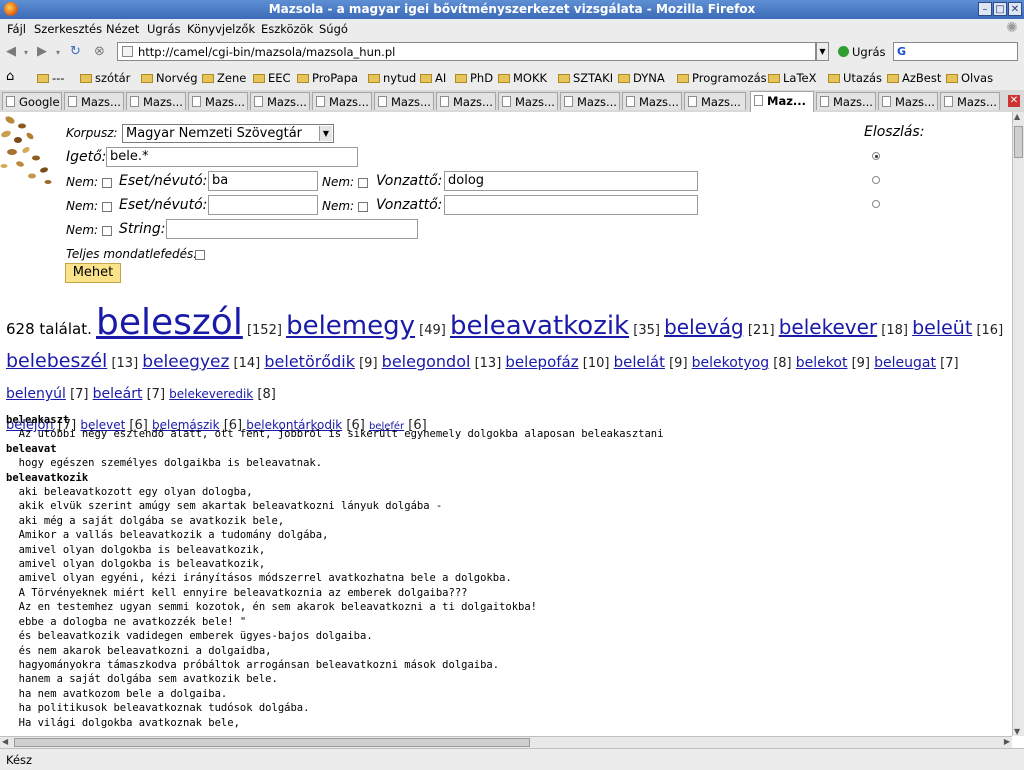 This screenshot has width=1024, height=770. What do you see at coordinates (50, 78) in the screenshot?
I see `bookmark-folder: ---` at bounding box center [50, 78].